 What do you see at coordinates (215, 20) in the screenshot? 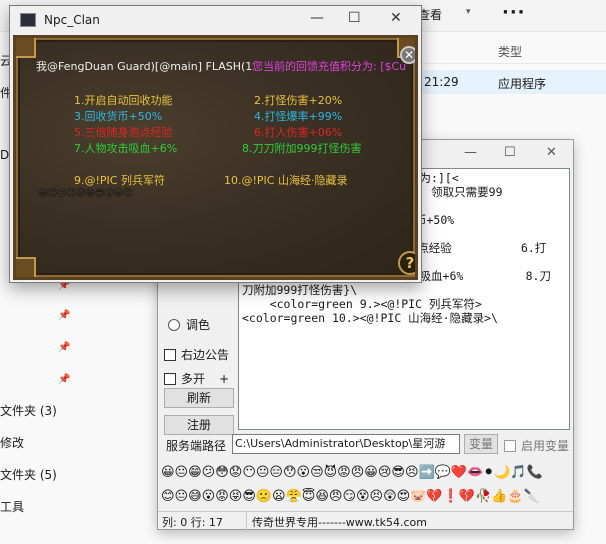
I see `npc-titlebar: Npc_Clan — ☐ ✕` at bounding box center [215, 20].